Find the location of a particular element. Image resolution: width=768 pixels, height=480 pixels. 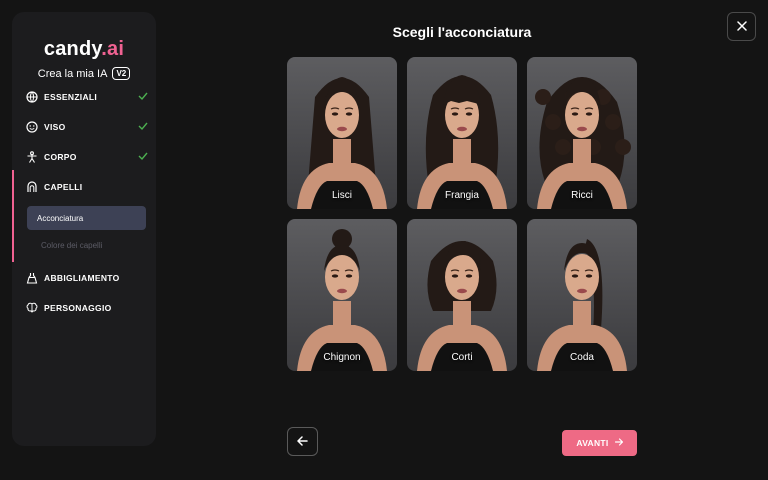

smiley-icon is located at coordinates (32, 127).